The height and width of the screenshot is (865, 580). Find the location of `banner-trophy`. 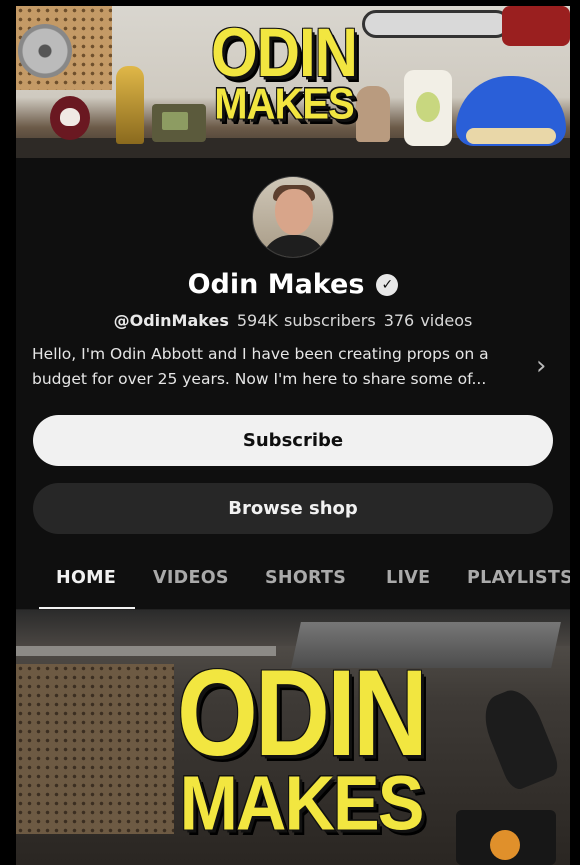

banner-trophy is located at coordinates (130, 105).